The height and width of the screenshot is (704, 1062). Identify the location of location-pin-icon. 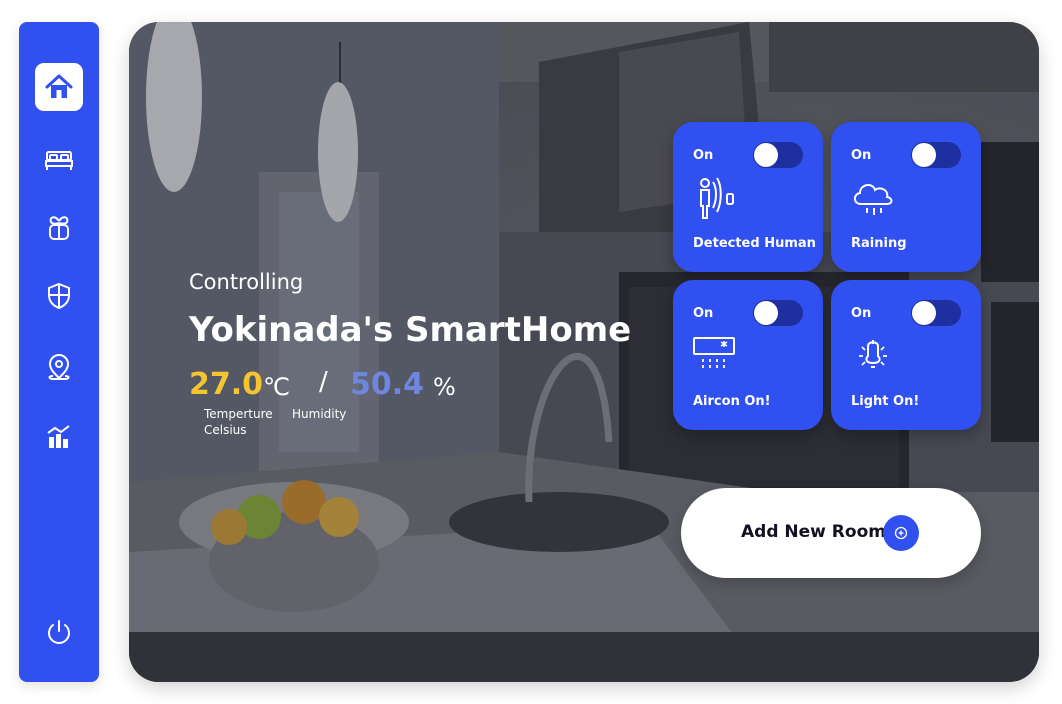
(59, 367).